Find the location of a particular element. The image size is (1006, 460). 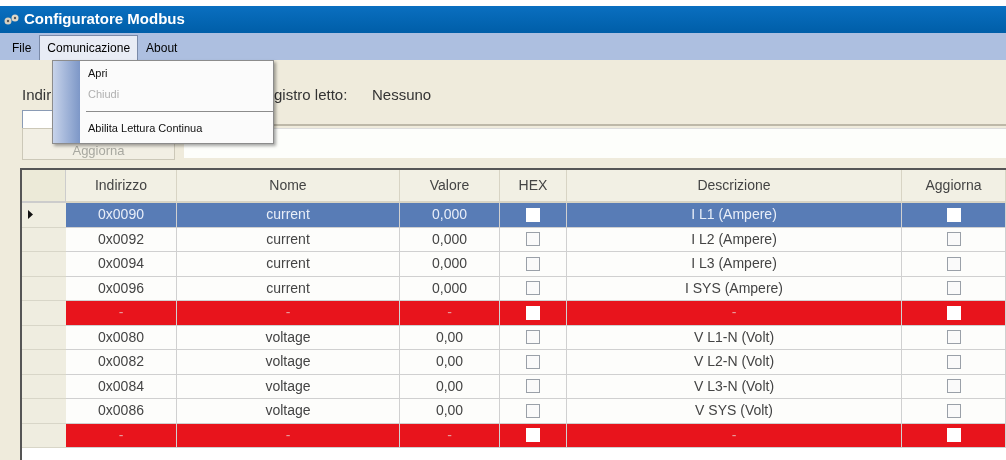

table-cell-text: I L1 (Ampere) is located at coordinates (734, 215).